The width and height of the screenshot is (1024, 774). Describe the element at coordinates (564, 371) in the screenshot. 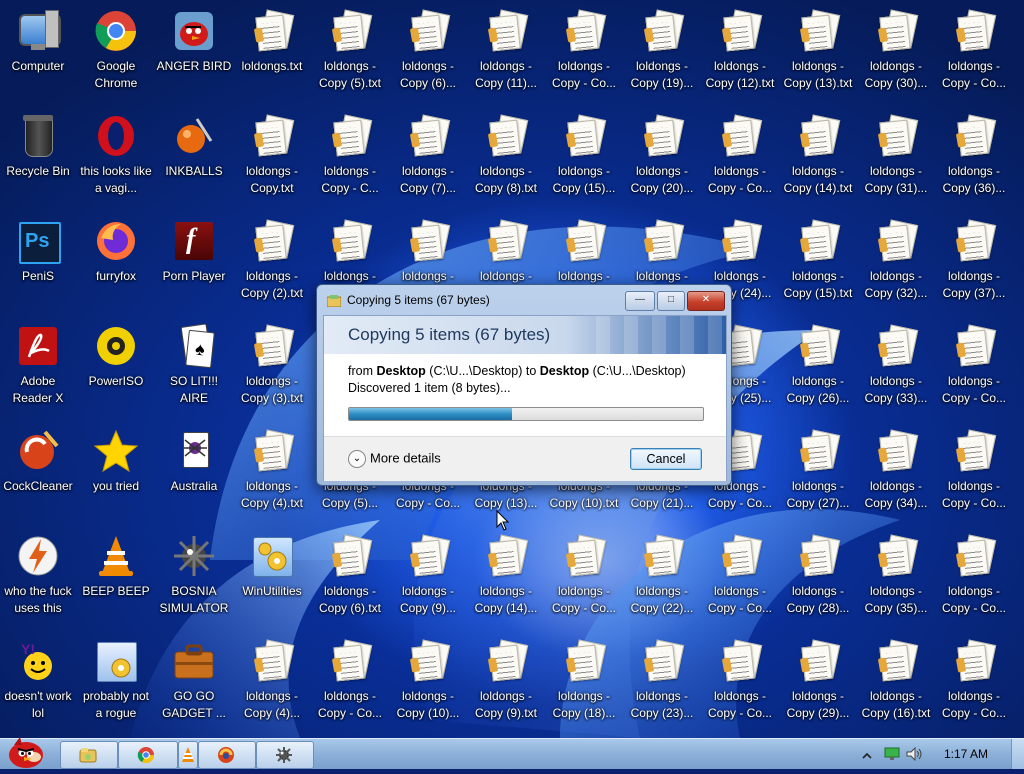

I see `destination-folder-link: Desktop` at that location.